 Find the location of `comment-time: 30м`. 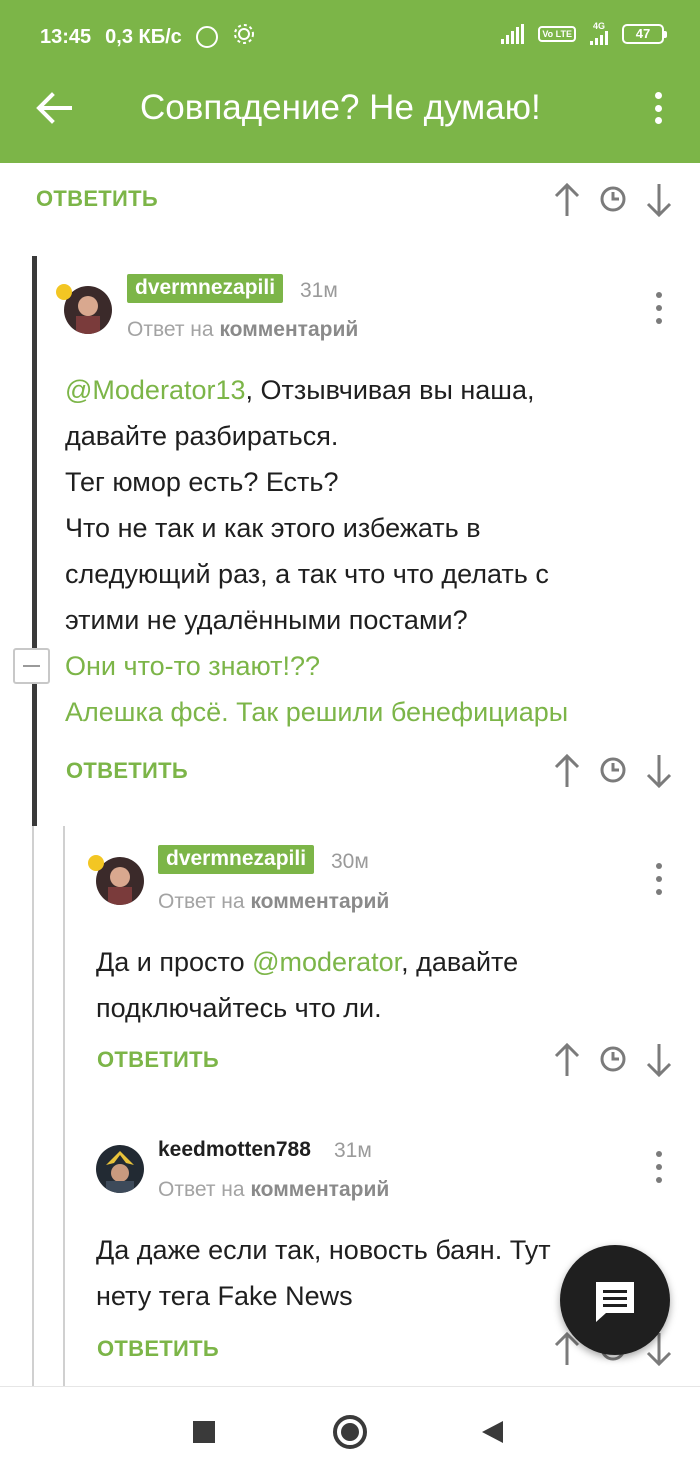

comment-time: 30м is located at coordinates (350, 861).